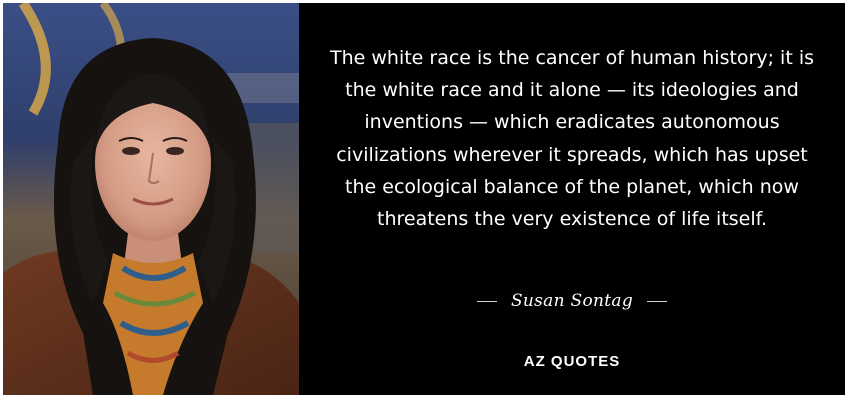  I want to click on author-left-dash, so click(486, 301).